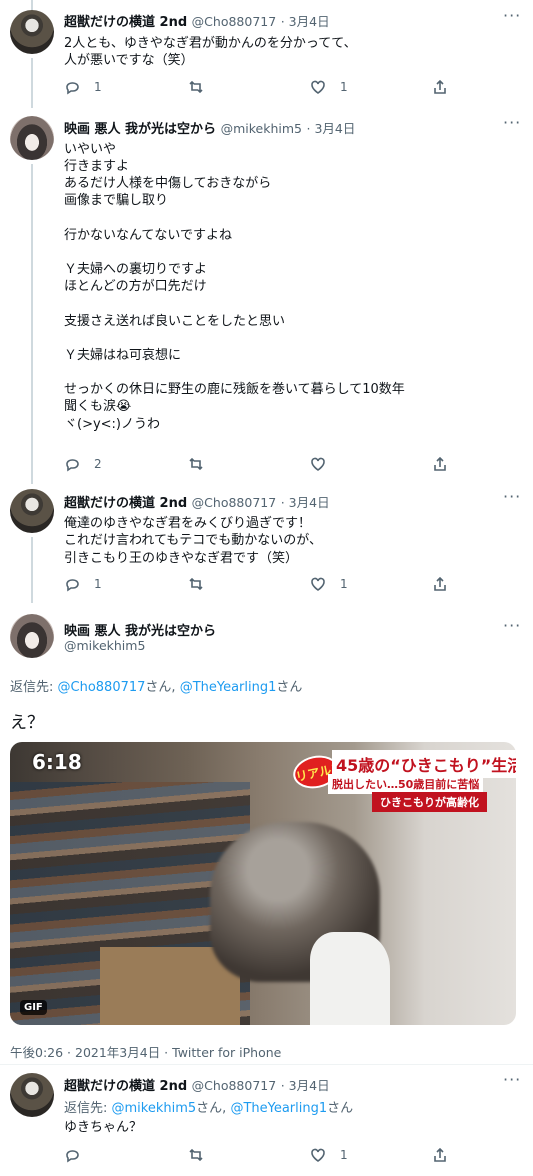  I want to click on media-bag, so click(350, 978).